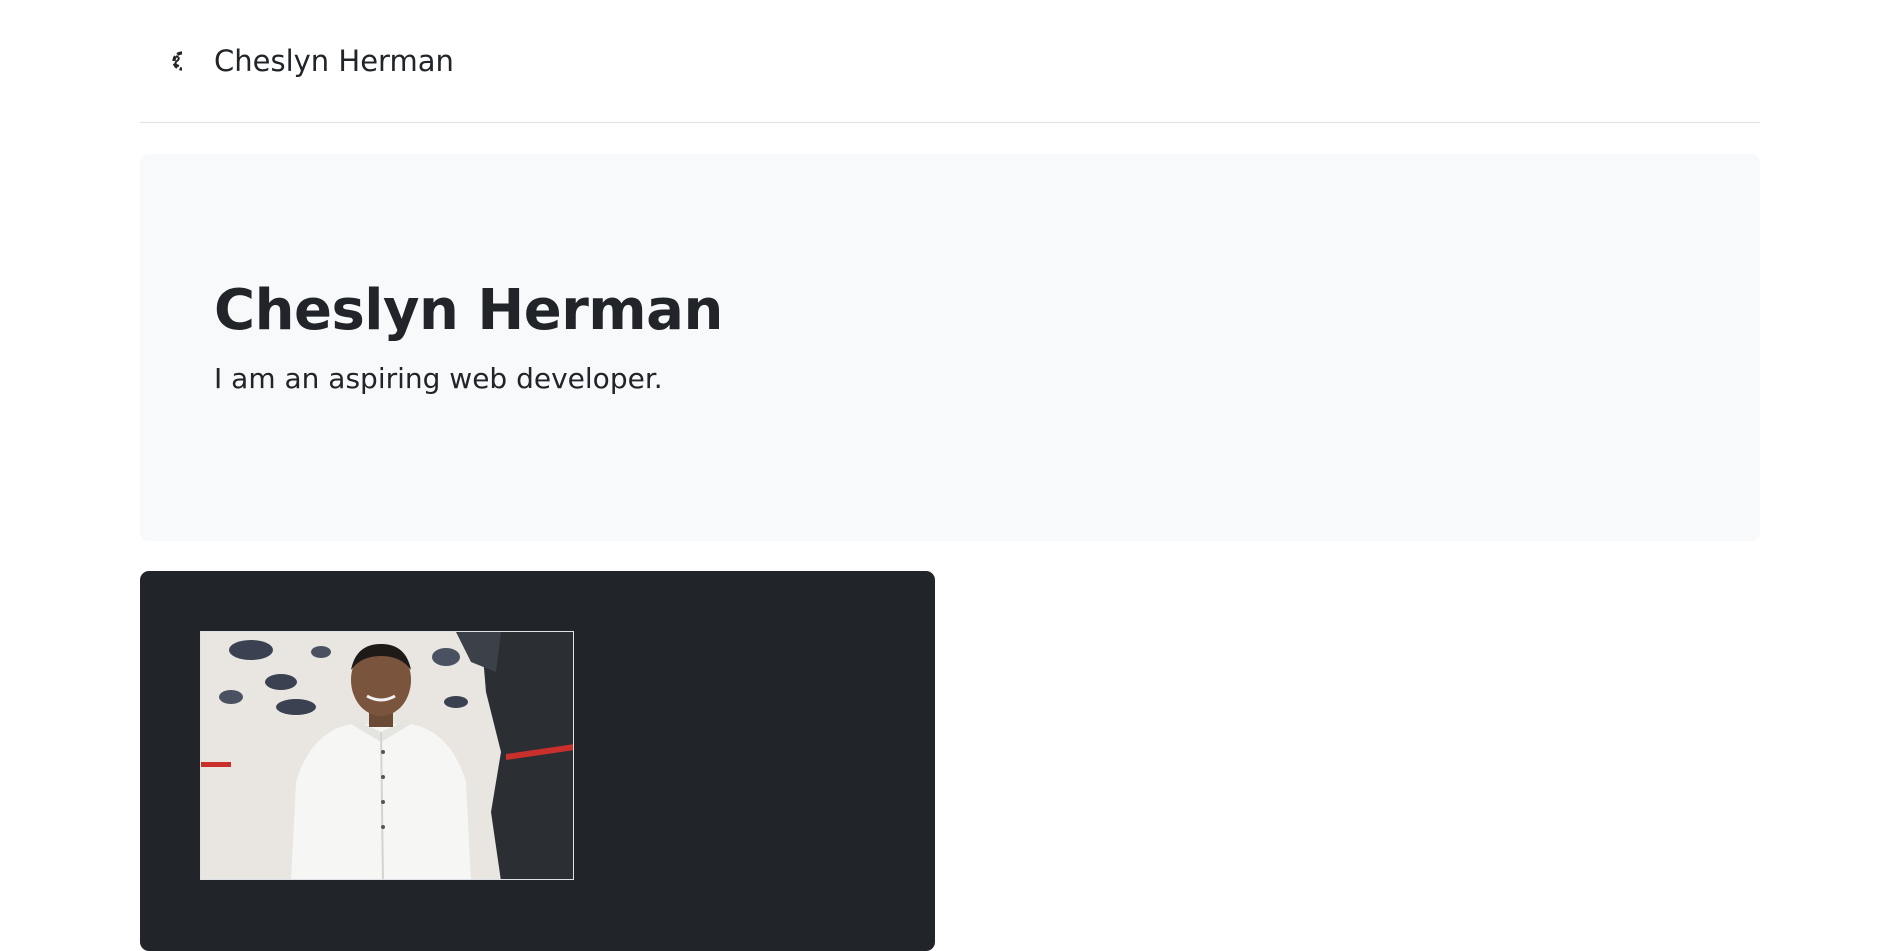  What do you see at coordinates (387, 755) in the screenshot?
I see `portrait-photo` at bounding box center [387, 755].